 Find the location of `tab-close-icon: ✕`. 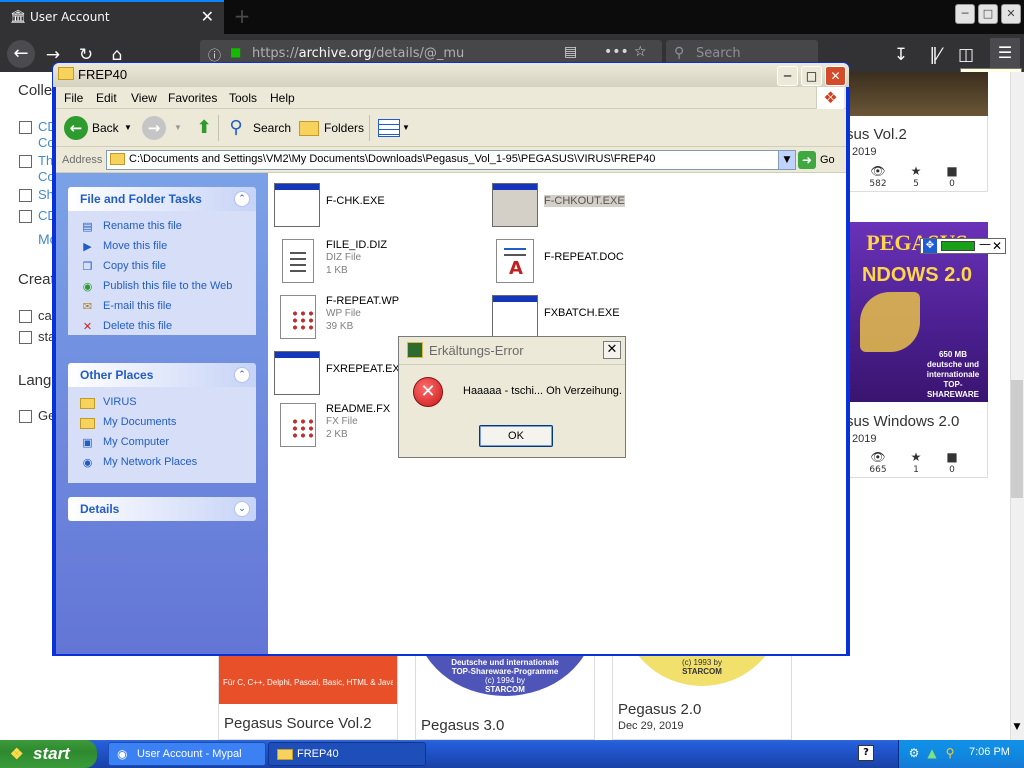

tab-close-icon: ✕ is located at coordinates (207, 16).